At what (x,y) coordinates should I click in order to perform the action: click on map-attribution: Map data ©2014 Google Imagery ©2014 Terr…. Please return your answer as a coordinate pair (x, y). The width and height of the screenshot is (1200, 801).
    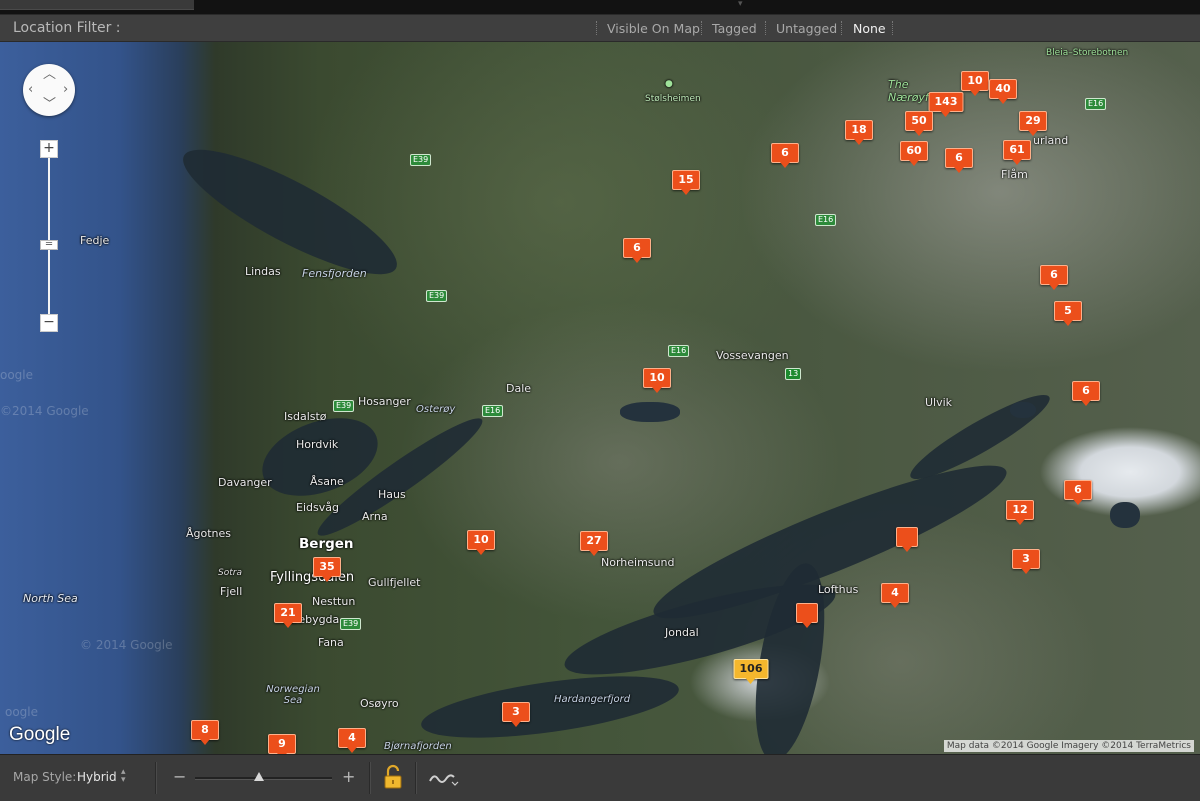
    Looking at the image, I should click on (1068, 746).